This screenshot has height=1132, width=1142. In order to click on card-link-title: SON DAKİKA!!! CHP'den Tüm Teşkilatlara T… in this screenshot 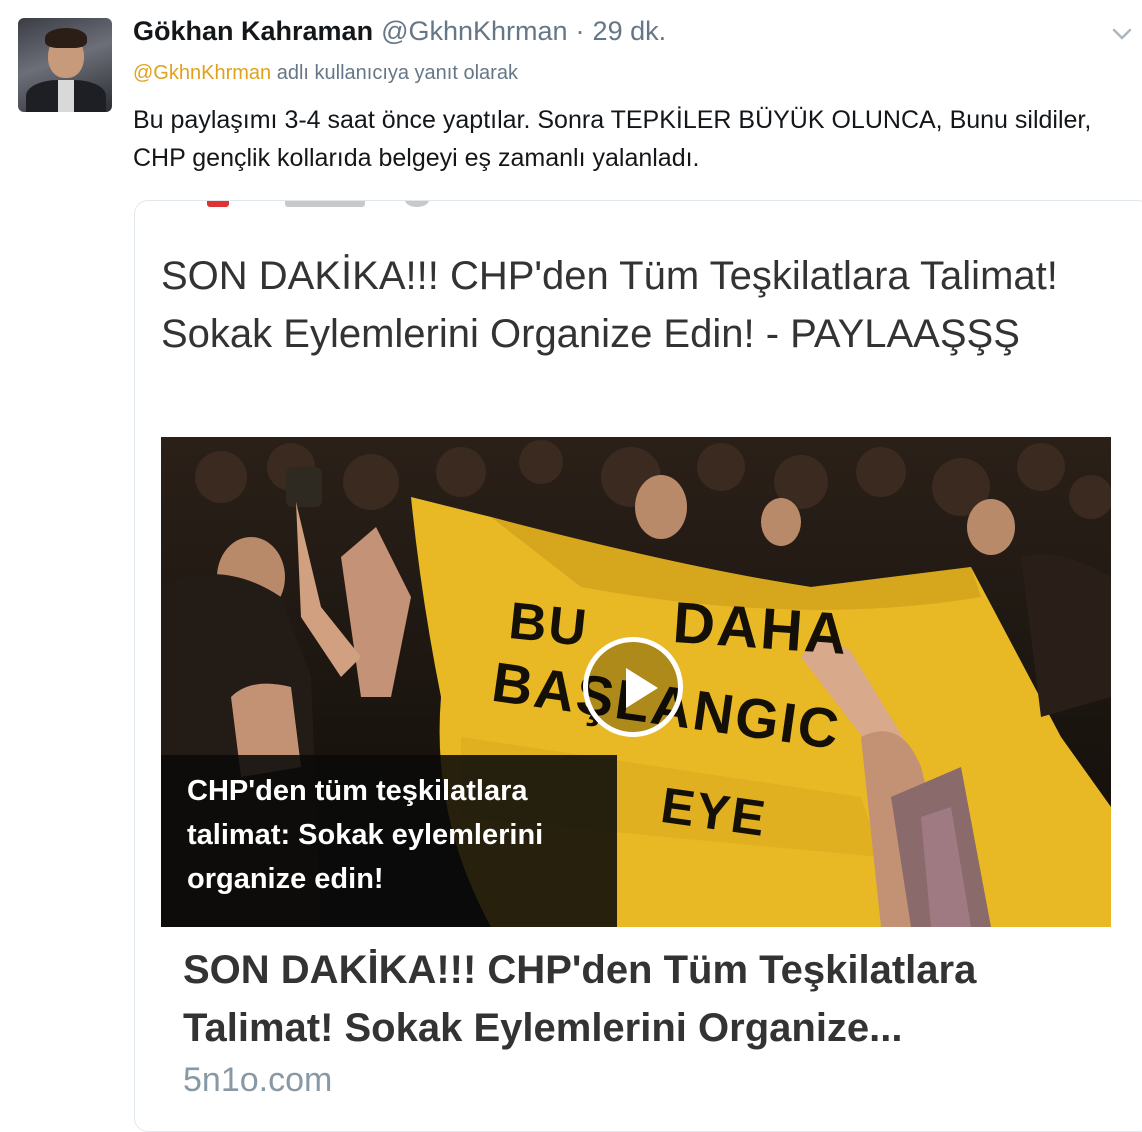, I will do `click(633, 999)`.